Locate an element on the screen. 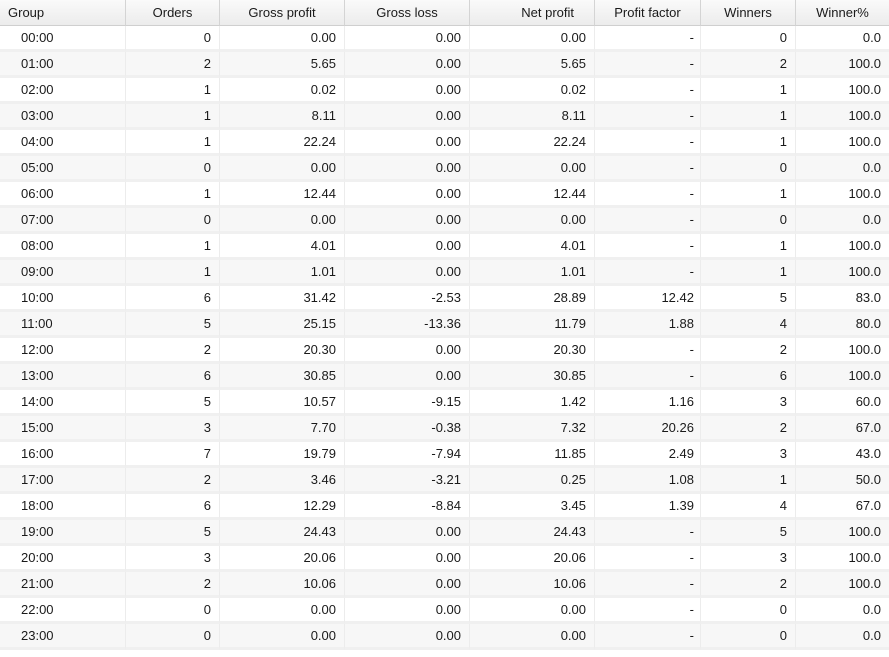 This screenshot has height=657, width=889. table-row: 07:00 0 0.00 0.00 0.00-0 0.0 is located at coordinates (444, 221).